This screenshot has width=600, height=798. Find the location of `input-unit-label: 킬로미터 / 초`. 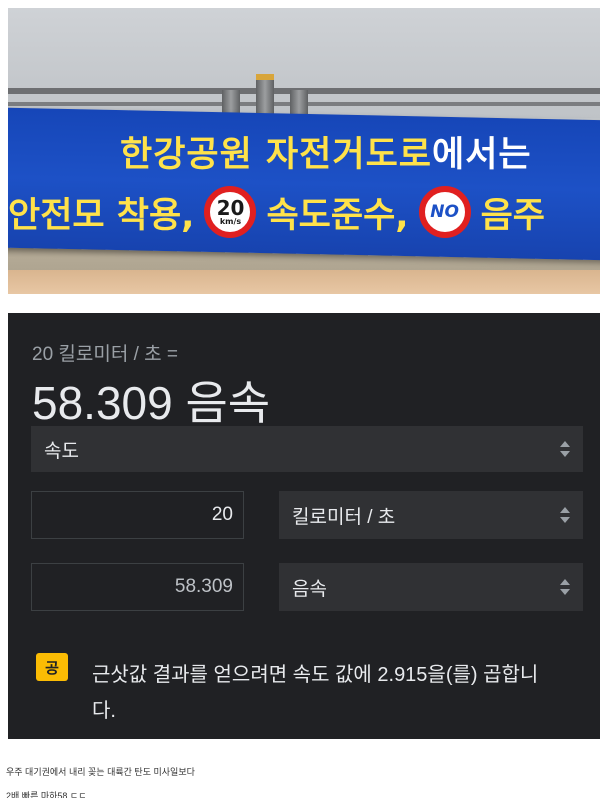

input-unit-label: 킬로미터 / 초 is located at coordinates (344, 517).